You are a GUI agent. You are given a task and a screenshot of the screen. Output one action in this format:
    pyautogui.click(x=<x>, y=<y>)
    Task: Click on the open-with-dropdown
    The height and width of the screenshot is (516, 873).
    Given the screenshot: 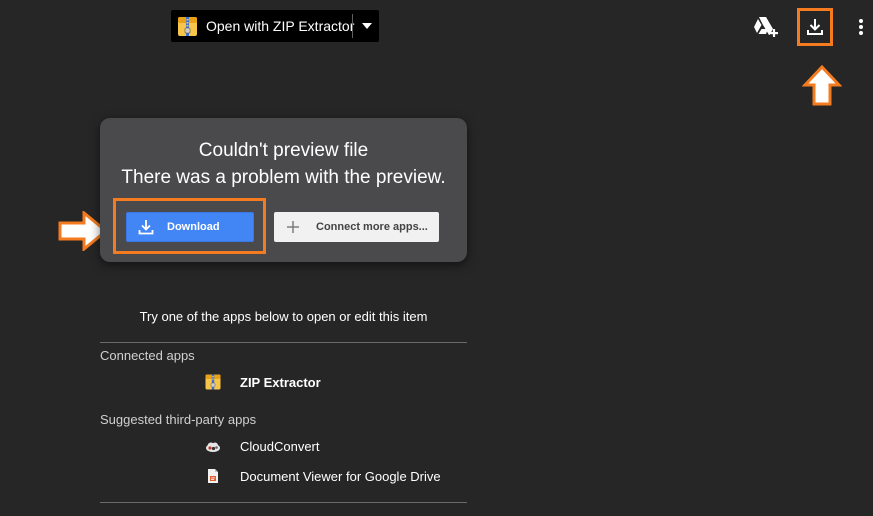 What is the action you would take?
    pyautogui.click(x=366, y=26)
    